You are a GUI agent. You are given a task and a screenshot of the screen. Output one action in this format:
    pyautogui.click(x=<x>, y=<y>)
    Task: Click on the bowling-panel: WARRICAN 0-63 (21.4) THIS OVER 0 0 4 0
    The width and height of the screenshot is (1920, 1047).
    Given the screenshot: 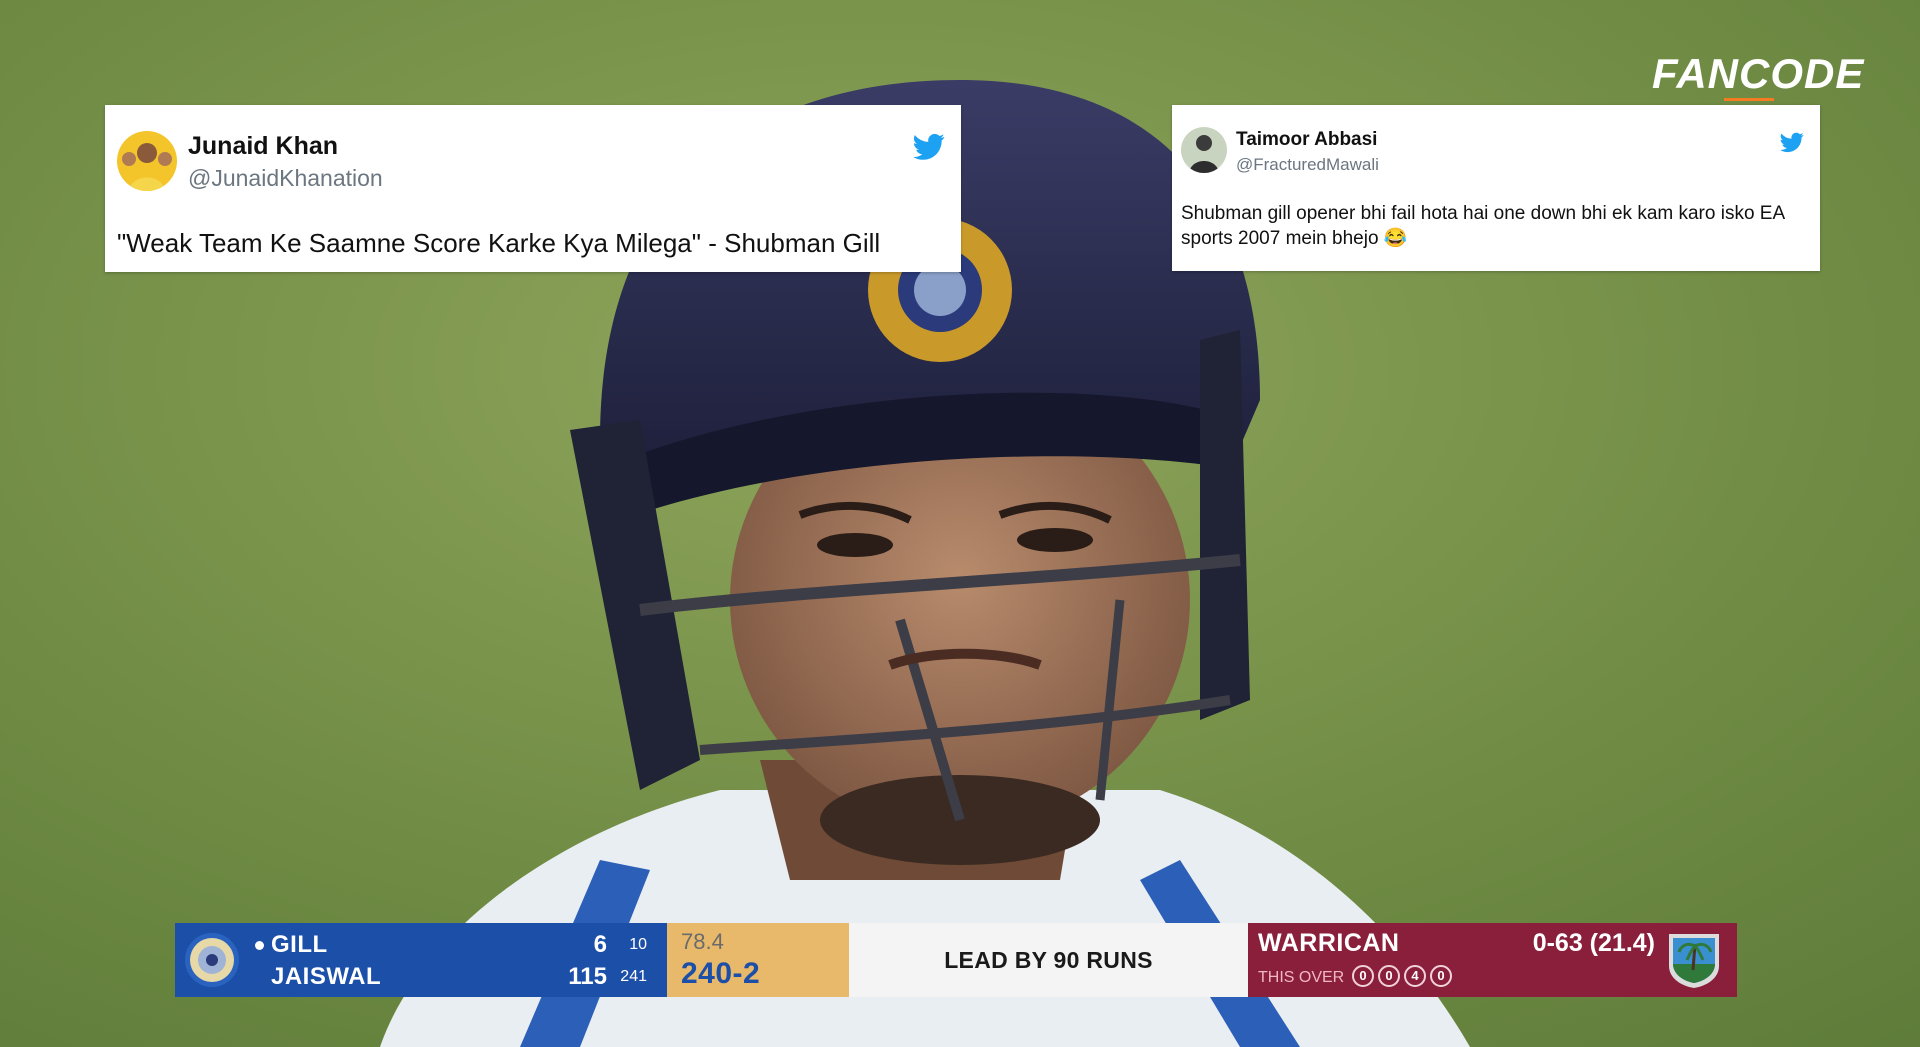 What is the action you would take?
    pyautogui.click(x=1492, y=960)
    